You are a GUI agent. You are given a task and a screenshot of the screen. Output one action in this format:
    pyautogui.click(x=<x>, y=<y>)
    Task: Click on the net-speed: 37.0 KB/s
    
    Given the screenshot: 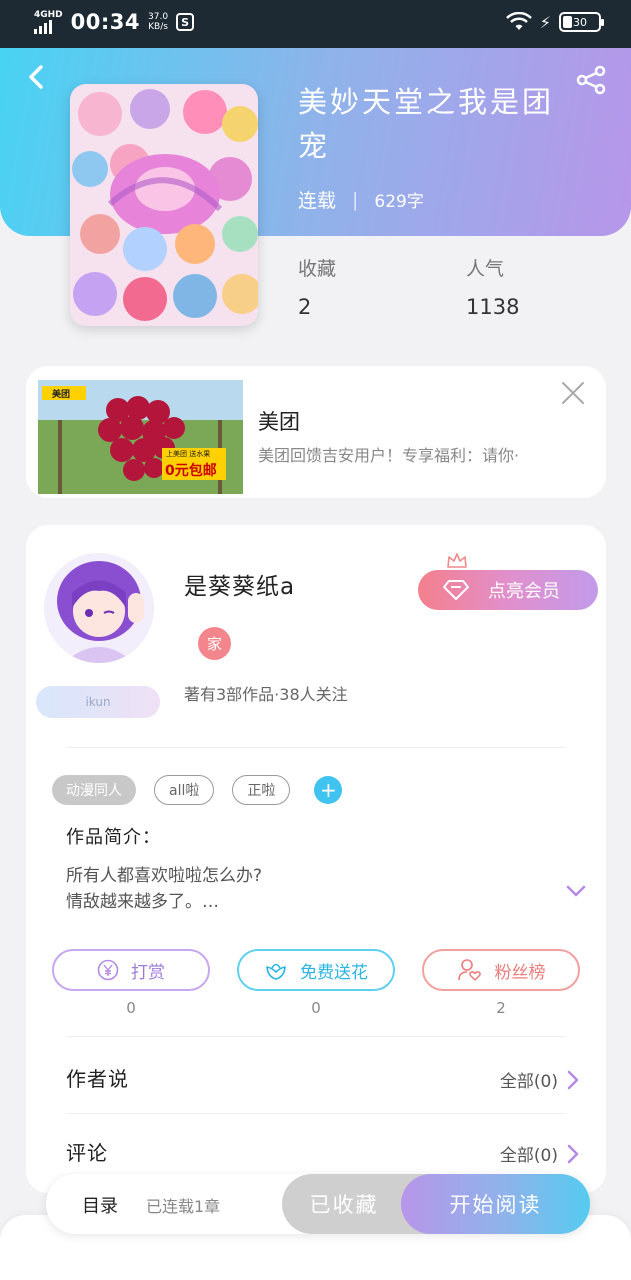 What is the action you would take?
    pyautogui.click(x=158, y=22)
    